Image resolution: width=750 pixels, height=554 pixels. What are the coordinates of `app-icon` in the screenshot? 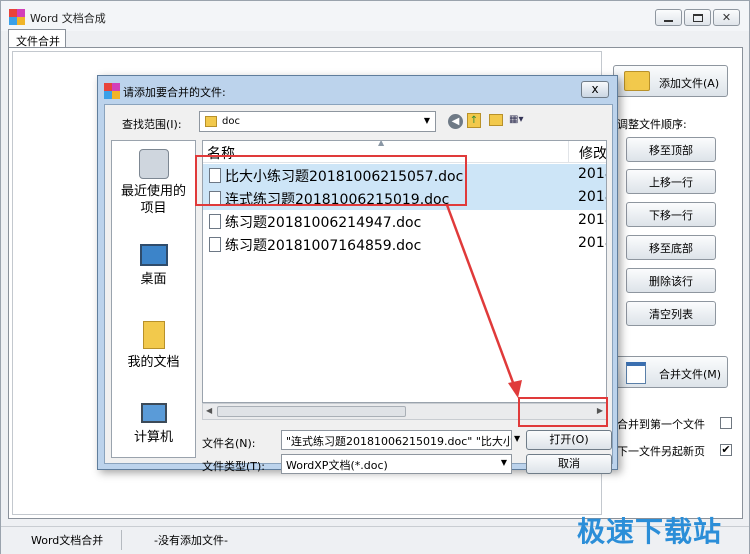 It's located at (17, 17).